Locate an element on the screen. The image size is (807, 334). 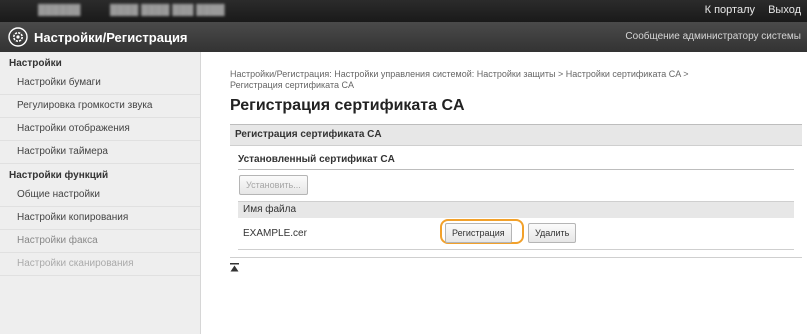
logout-link: Выход is located at coordinates (784, 10).